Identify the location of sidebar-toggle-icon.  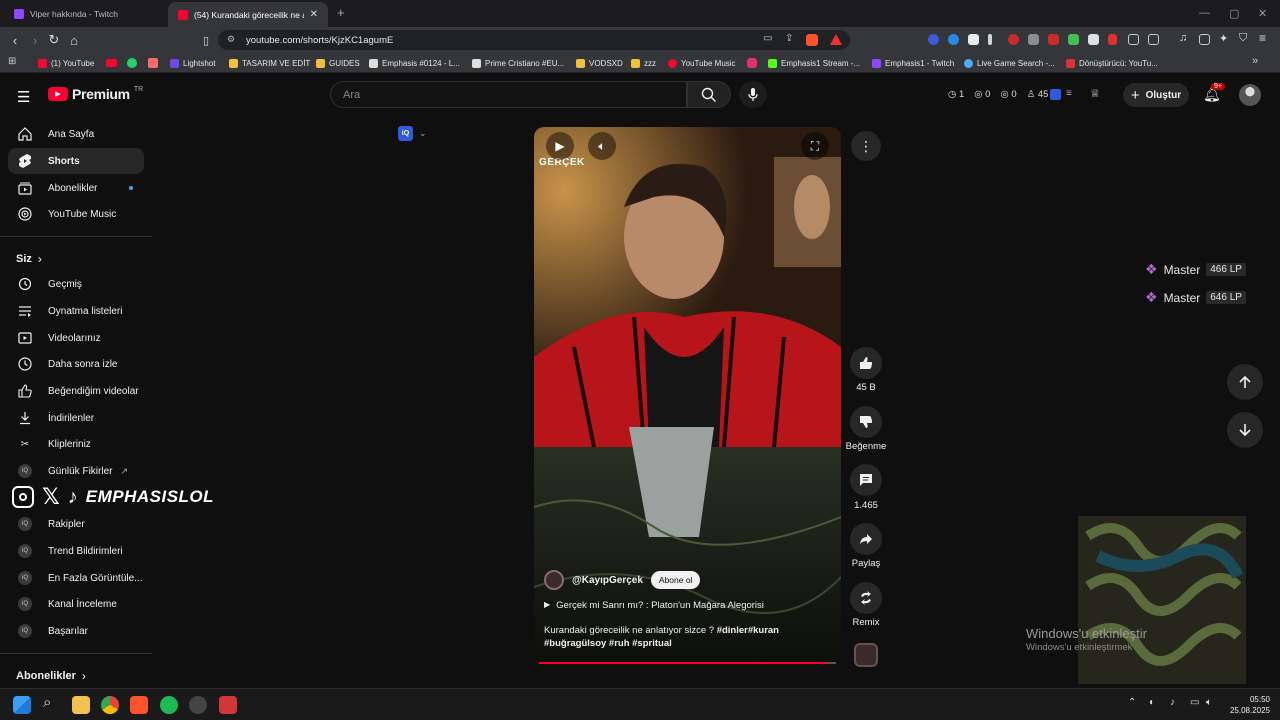
(1153, 39).